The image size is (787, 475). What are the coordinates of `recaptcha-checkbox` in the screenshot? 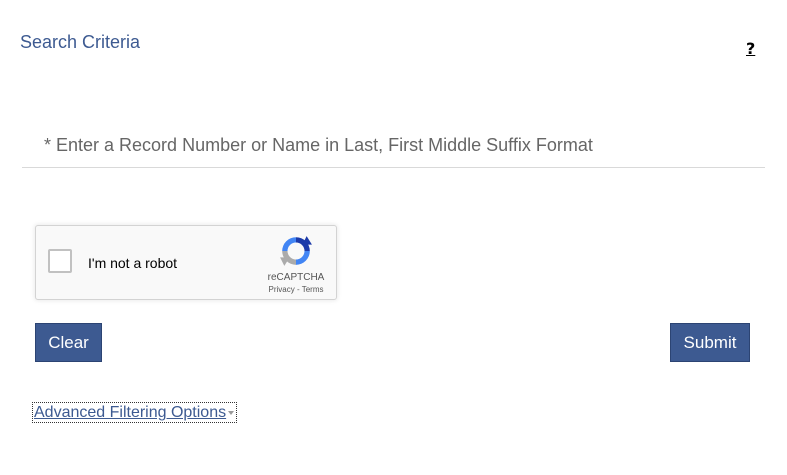 It's located at (60, 261).